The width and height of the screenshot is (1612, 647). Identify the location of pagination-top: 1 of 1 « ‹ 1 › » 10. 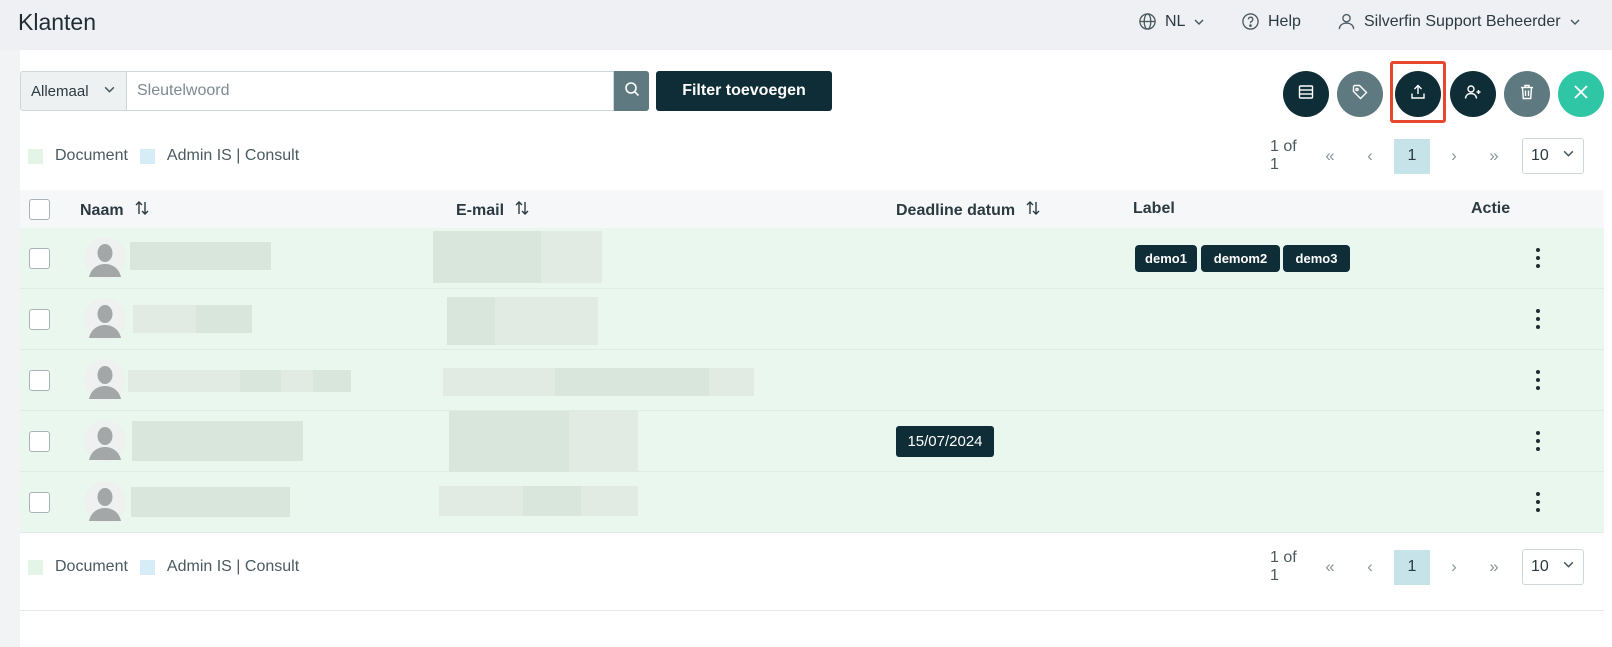
(1427, 156).